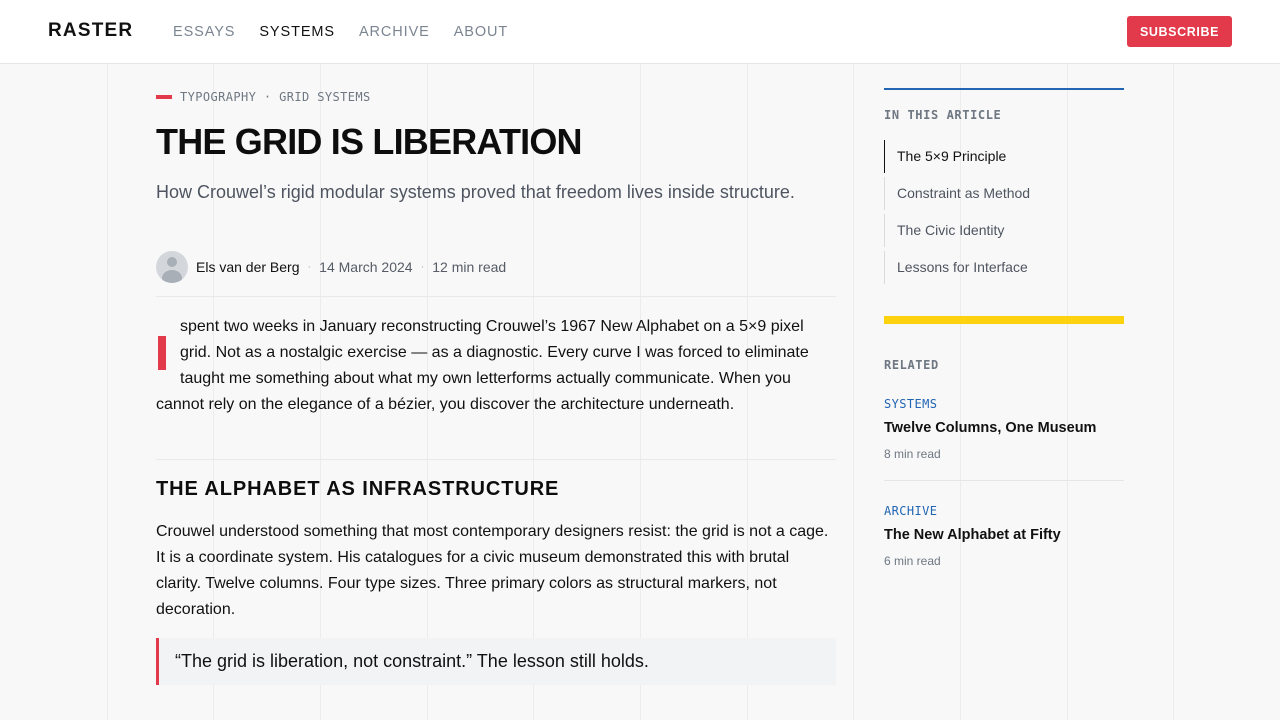 The width and height of the screenshot is (1280, 720). Describe the element at coordinates (369, 141) in the screenshot. I see `article-title: THE GRID IS LIBERATION` at that location.